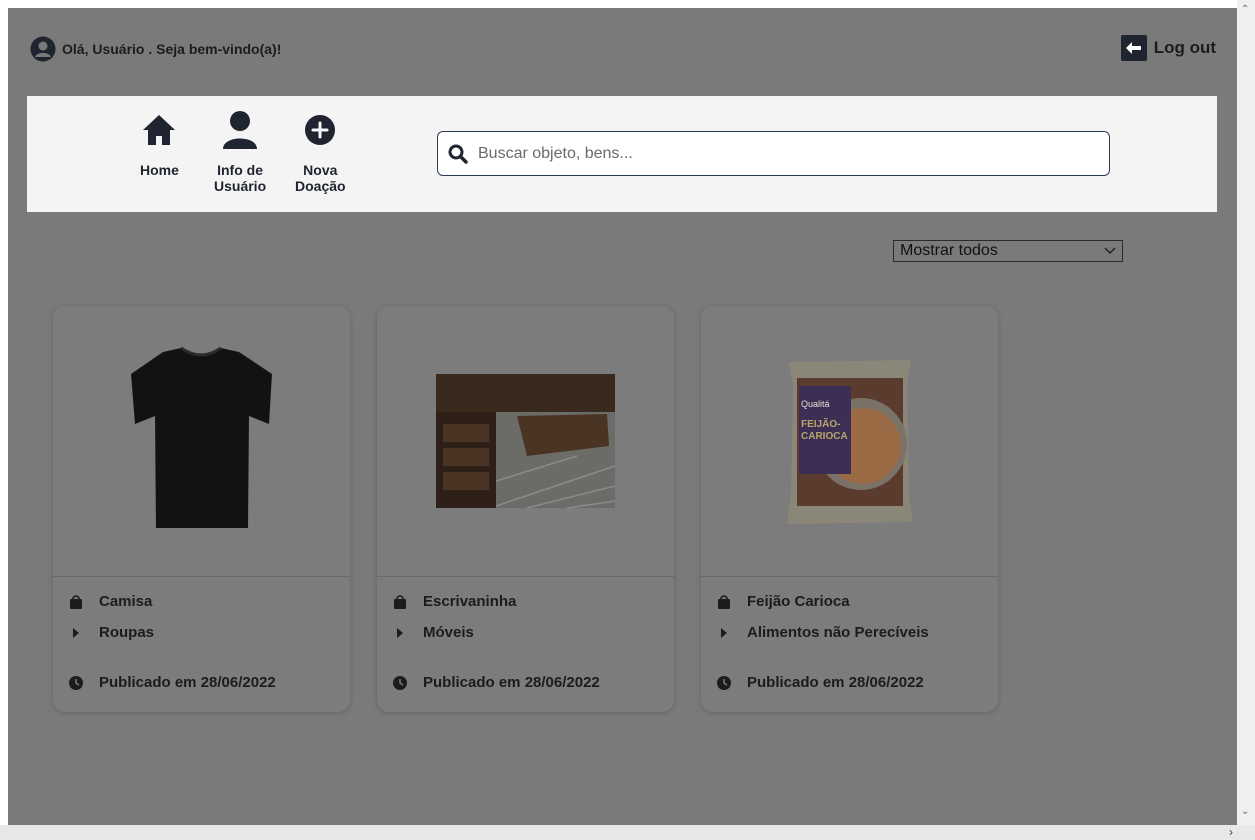 This screenshot has width=1255, height=840. Describe the element at coordinates (798, 601) in the screenshot. I see `item-name: Feijão Carioca` at that location.